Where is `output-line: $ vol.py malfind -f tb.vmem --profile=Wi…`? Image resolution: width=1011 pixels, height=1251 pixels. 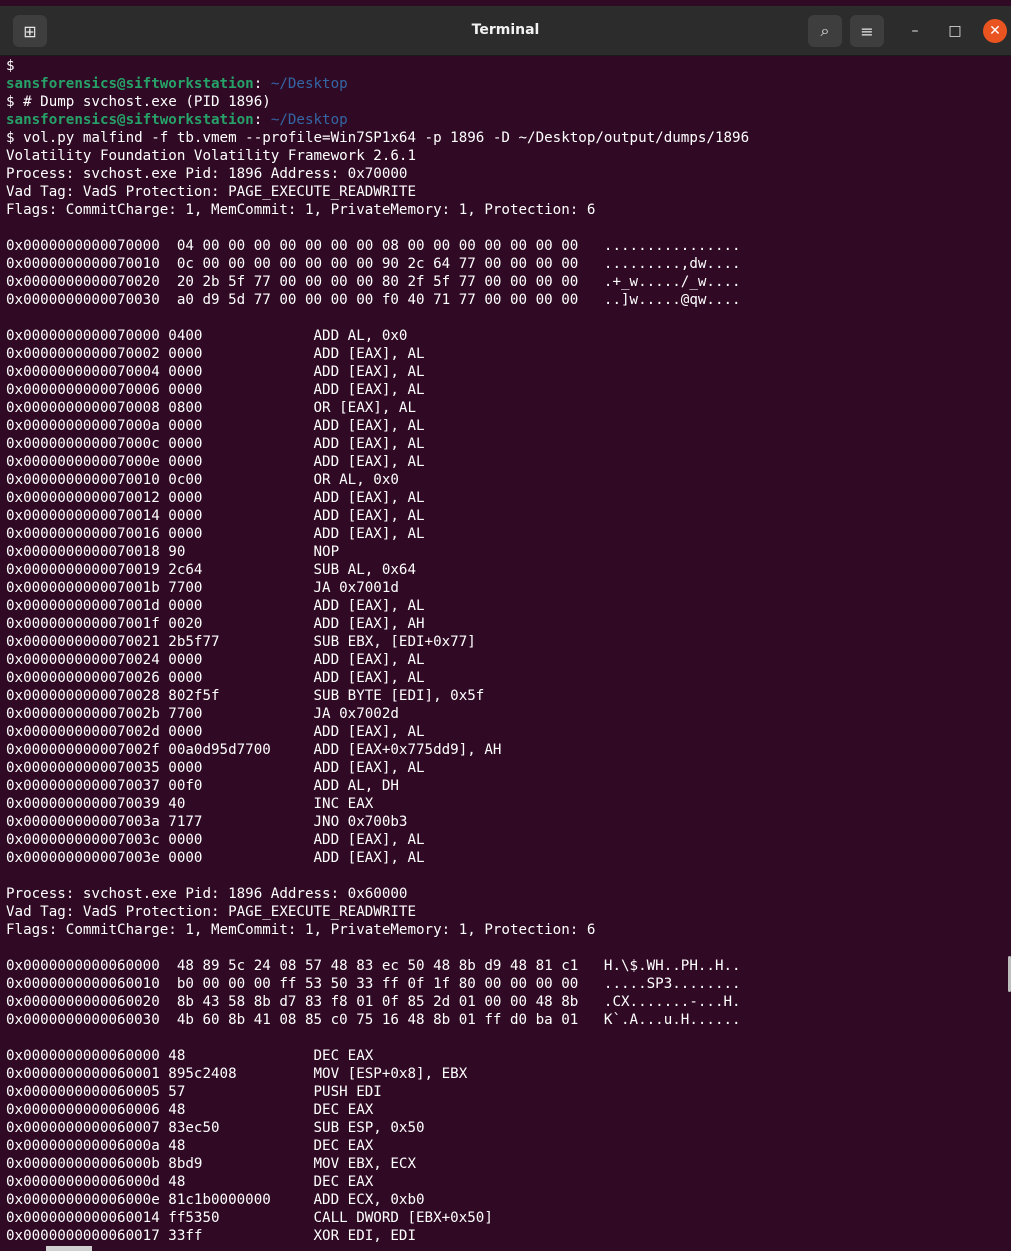
output-line: $ vol.py malfind -f tb.vmem --profile=Wi… is located at coordinates (508, 138).